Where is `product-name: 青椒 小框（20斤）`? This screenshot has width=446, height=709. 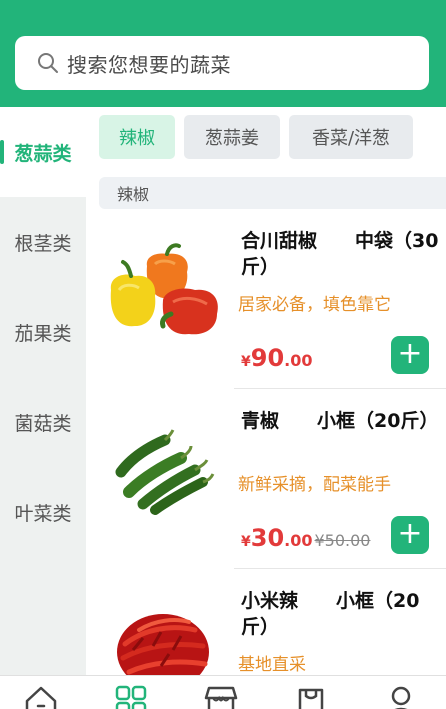
product-name: 青椒 小框（20斤） is located at coordinates (340, 421).